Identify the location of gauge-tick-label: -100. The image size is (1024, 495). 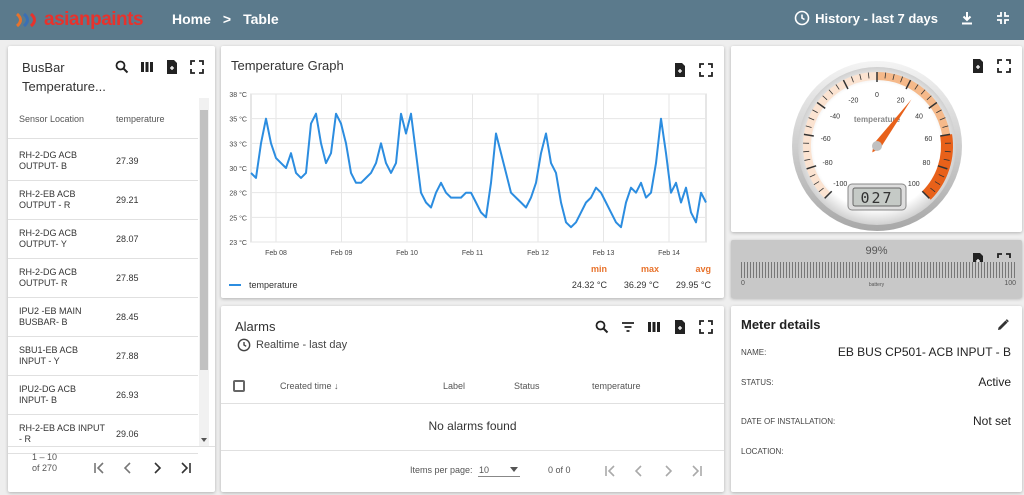
(840, 184).